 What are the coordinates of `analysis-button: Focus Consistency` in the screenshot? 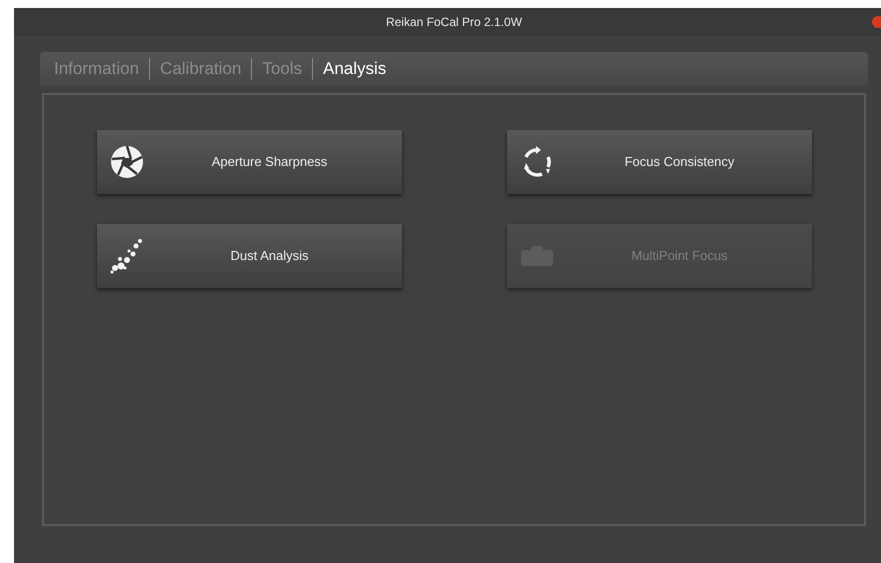 It's located at (659, 162).